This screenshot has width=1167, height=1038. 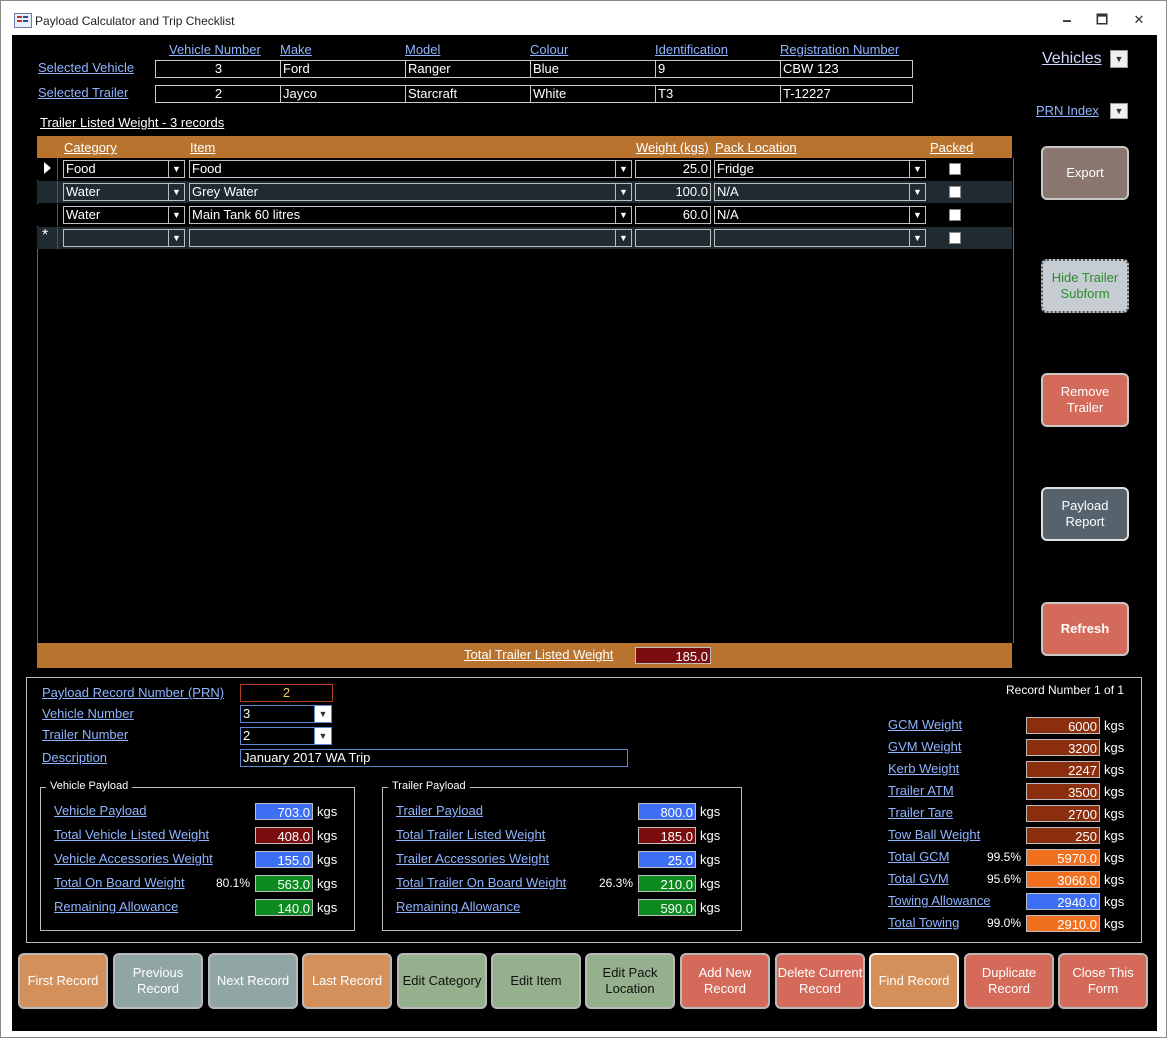 What do you see at coordinates (536, 981) in the screenshot?
I see `edit-item-button: Edit Item` at bounding box center [536, 981].